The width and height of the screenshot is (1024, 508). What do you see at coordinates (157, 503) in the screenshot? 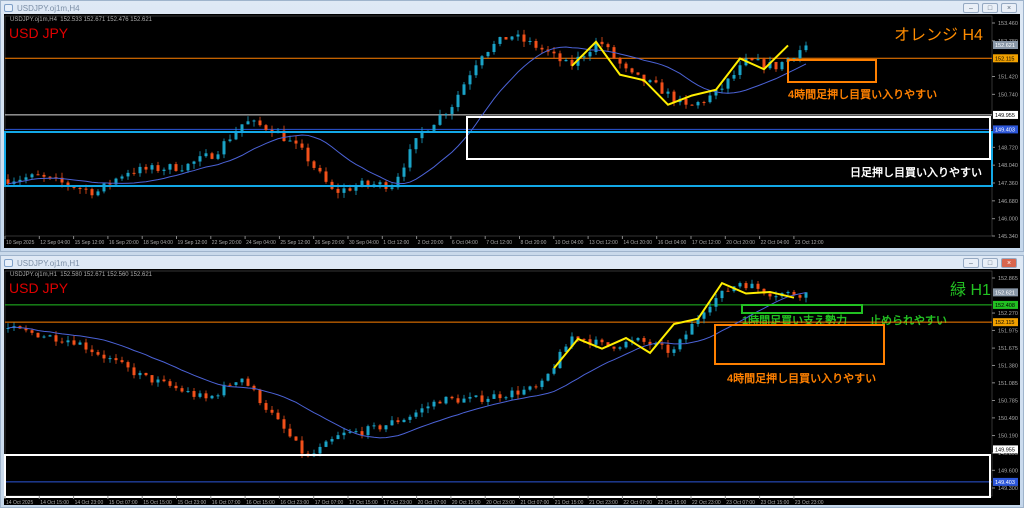
I see `h1-time-label: 15 Oct 15:00` at bounding box center [157, 503].